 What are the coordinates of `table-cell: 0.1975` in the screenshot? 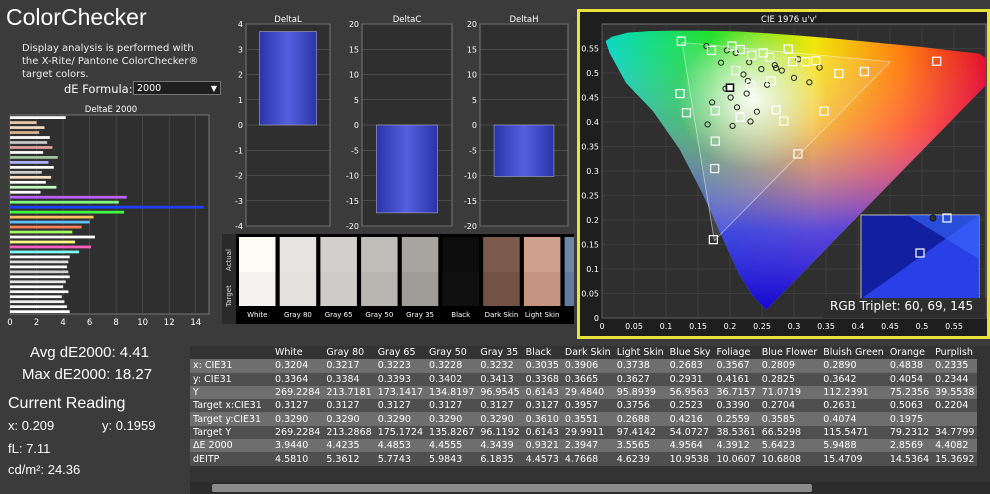 It's located at (909, 419).